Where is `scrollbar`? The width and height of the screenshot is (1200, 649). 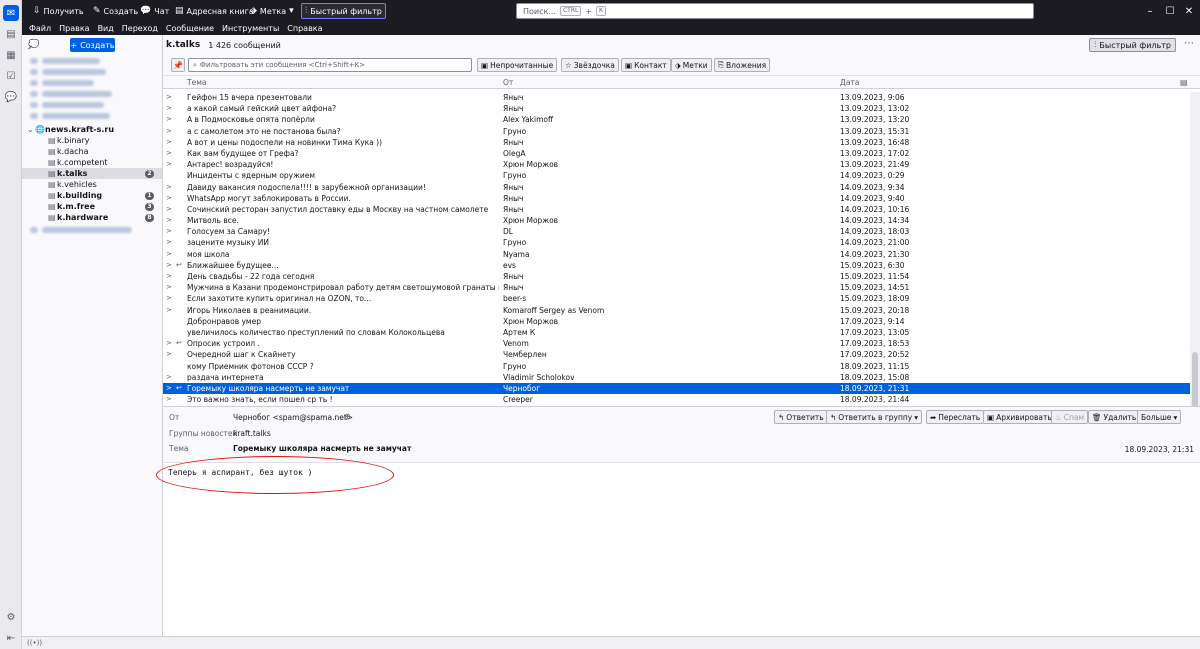 scrollbar is located at coordinates (1195, 267).